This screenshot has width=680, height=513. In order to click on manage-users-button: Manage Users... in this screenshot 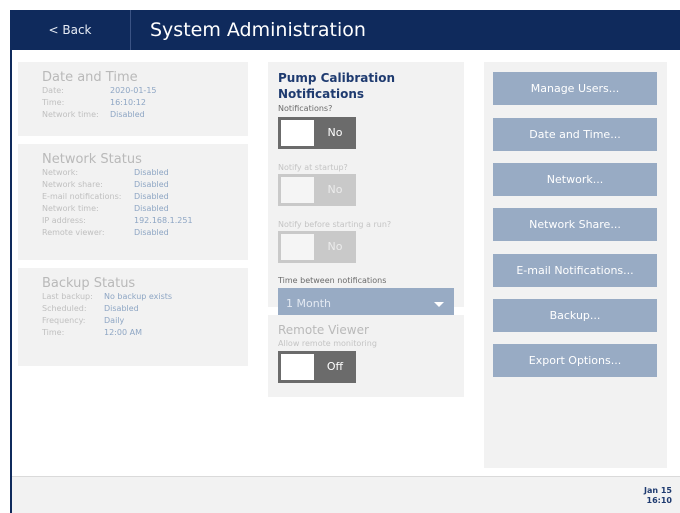, I will do `click(575, 88)`.